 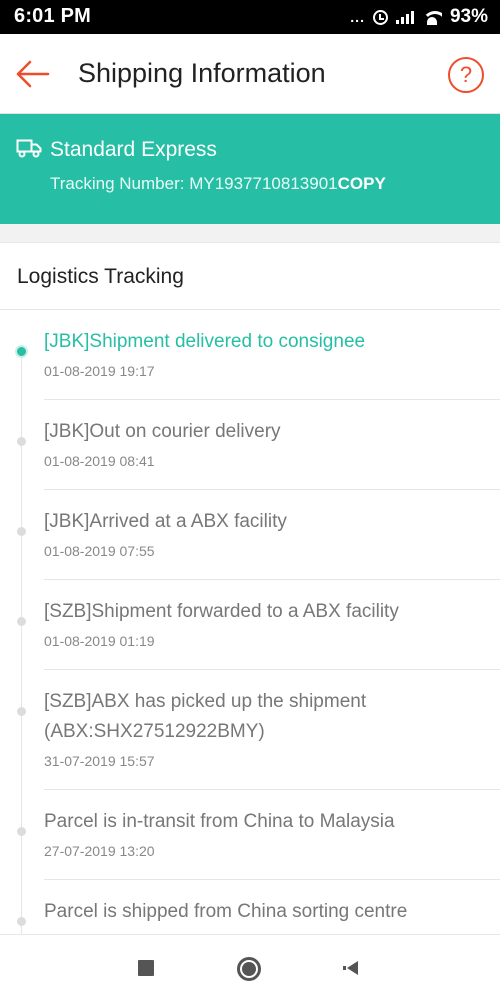 What do you see at coordinates (99, 461) in the screenshot?
I see `event-time: 01-08-2019 08:41` at bounding box center [99, 461].